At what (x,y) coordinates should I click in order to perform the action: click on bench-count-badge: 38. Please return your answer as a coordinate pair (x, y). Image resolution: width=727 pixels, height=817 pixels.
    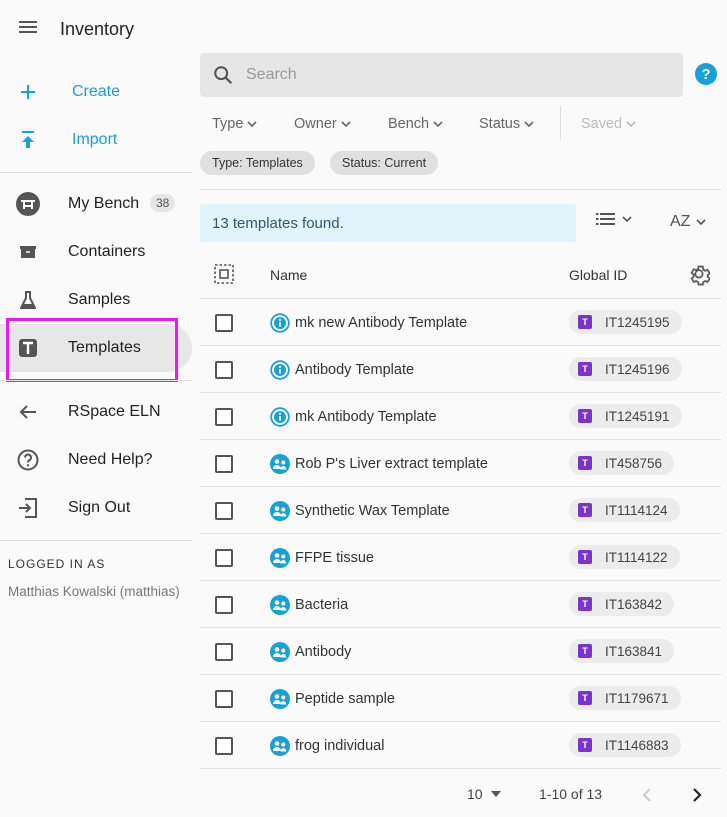
    Looking at the image, I should click on (163, 203).